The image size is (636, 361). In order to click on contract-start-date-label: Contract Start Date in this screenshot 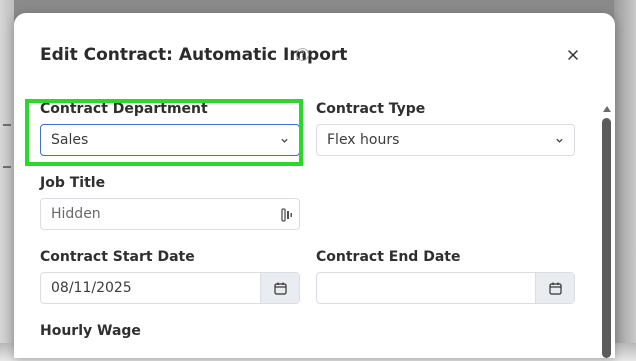, I will do `click(117, 257)`.